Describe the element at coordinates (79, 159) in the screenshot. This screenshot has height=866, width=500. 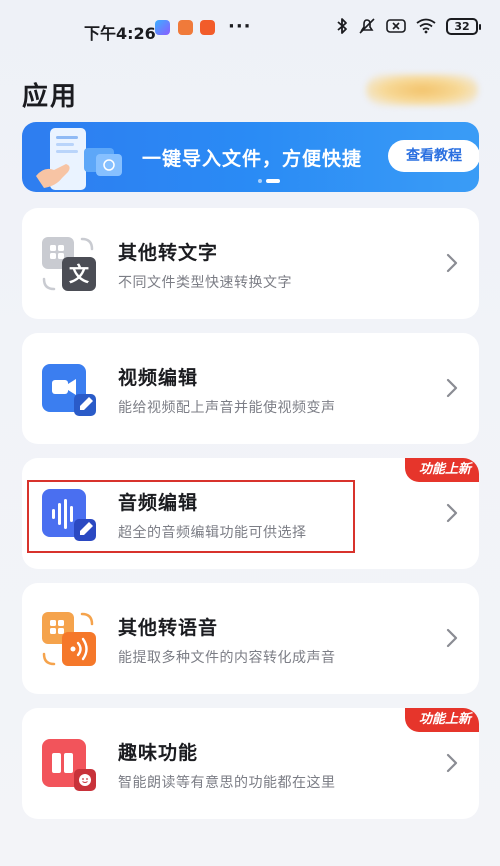
I see `phone-import-illustration` at that location.